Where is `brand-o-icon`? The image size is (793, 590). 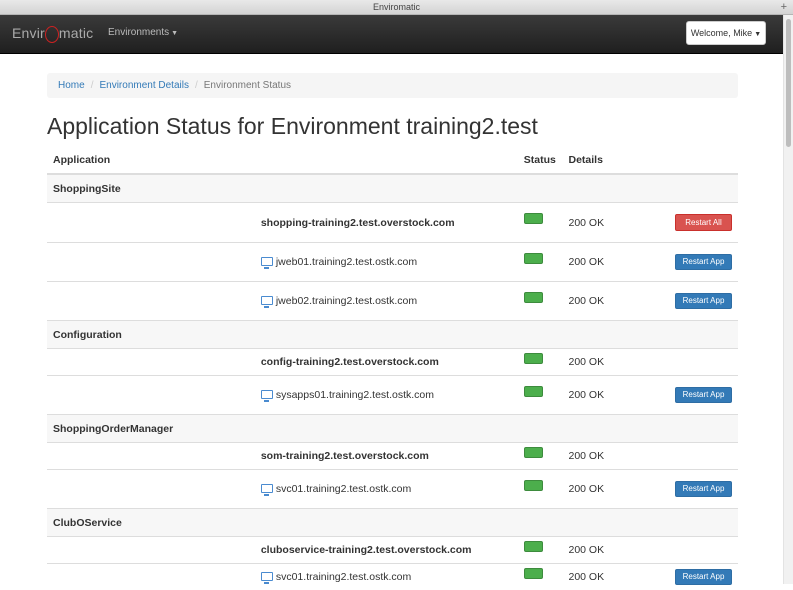
brand-o-icon is located at coordinates (52, 34).